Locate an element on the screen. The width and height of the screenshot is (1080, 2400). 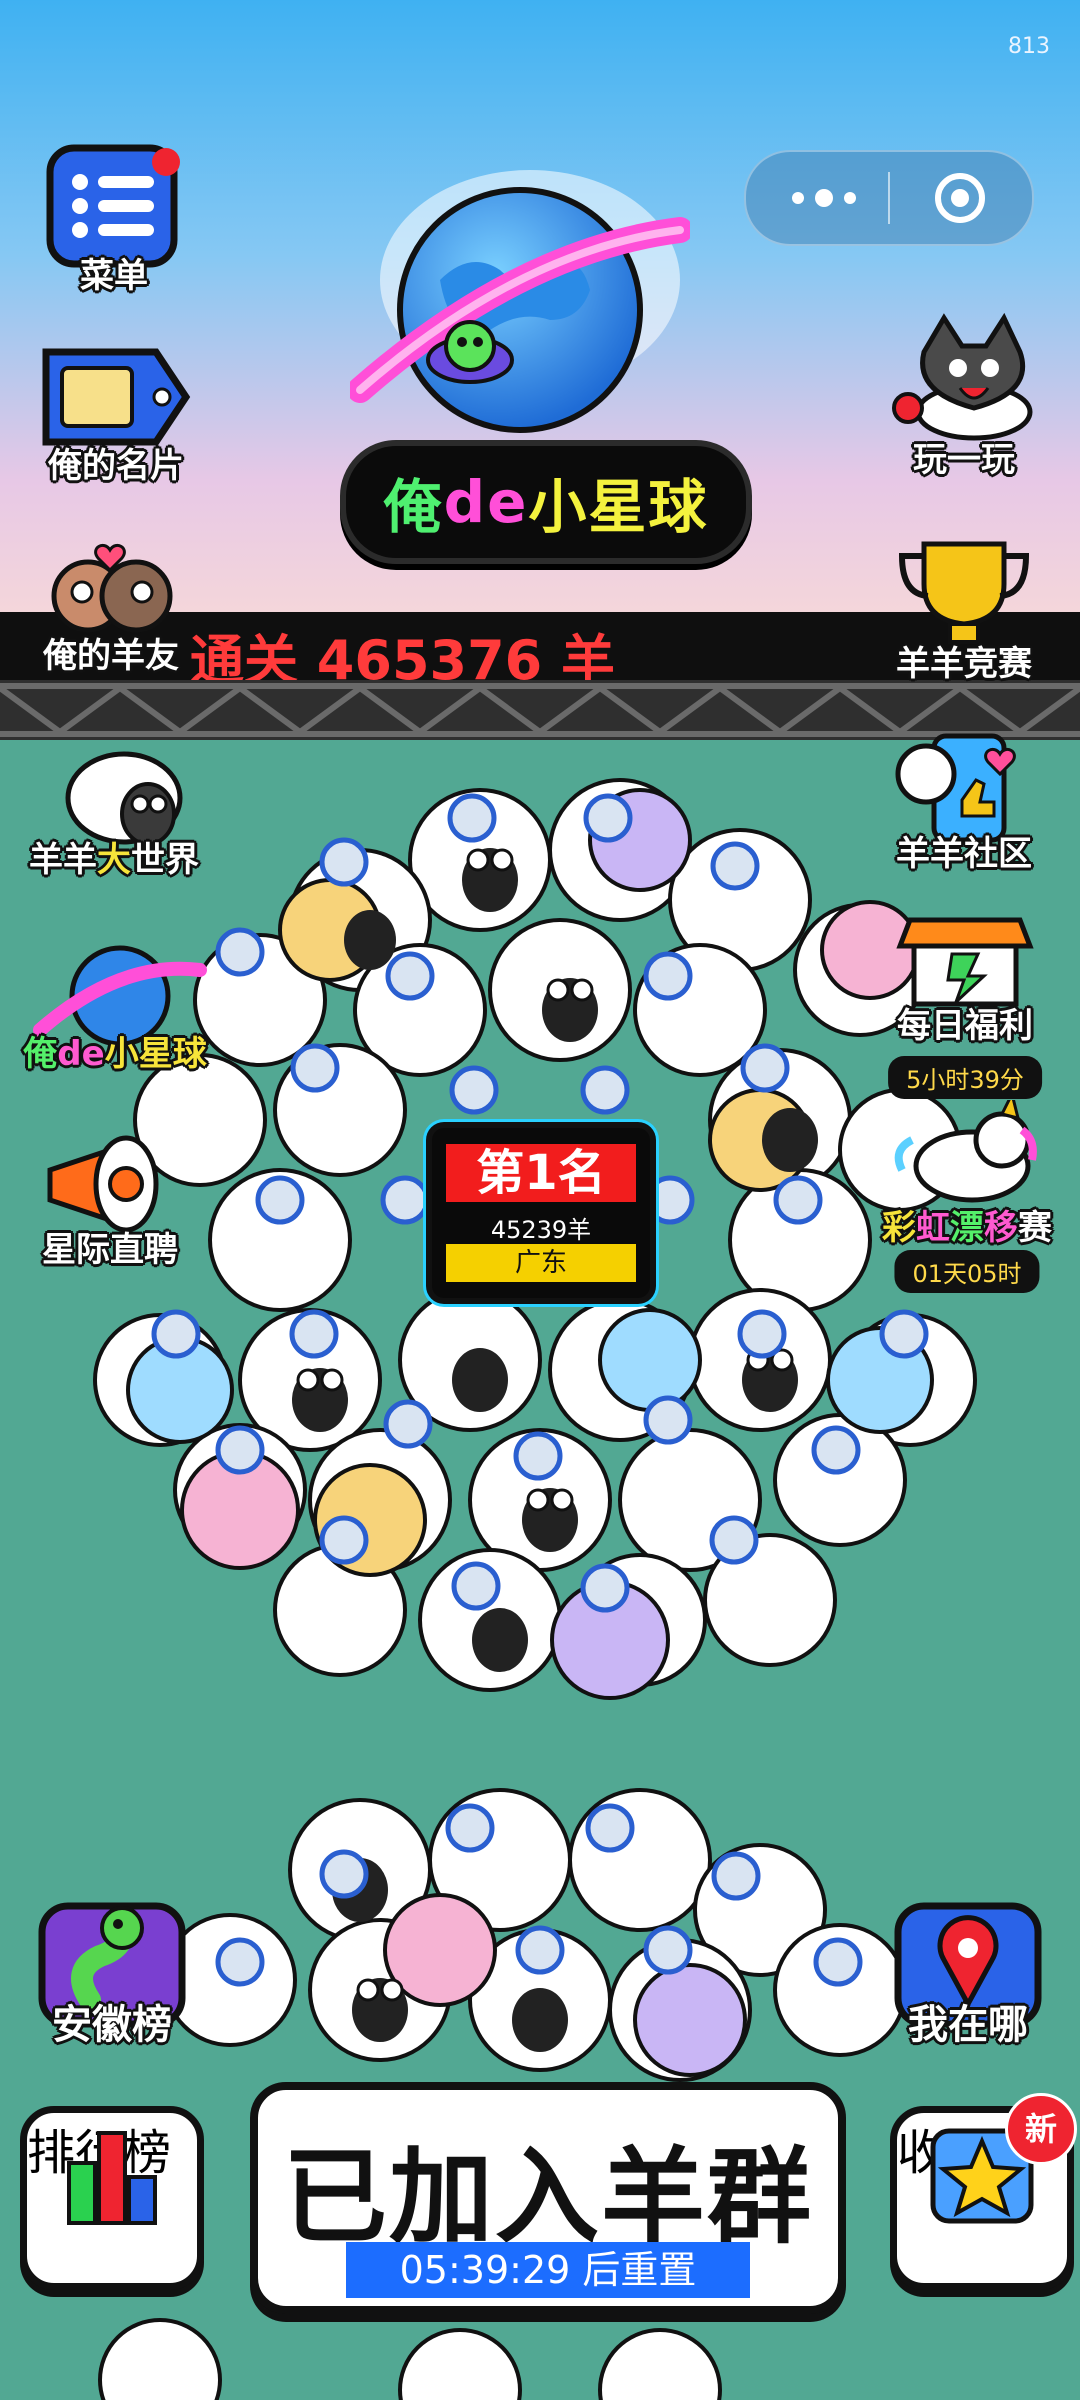
my-planet-label: 俺de小星球 is located at coordinates (114, 1050).